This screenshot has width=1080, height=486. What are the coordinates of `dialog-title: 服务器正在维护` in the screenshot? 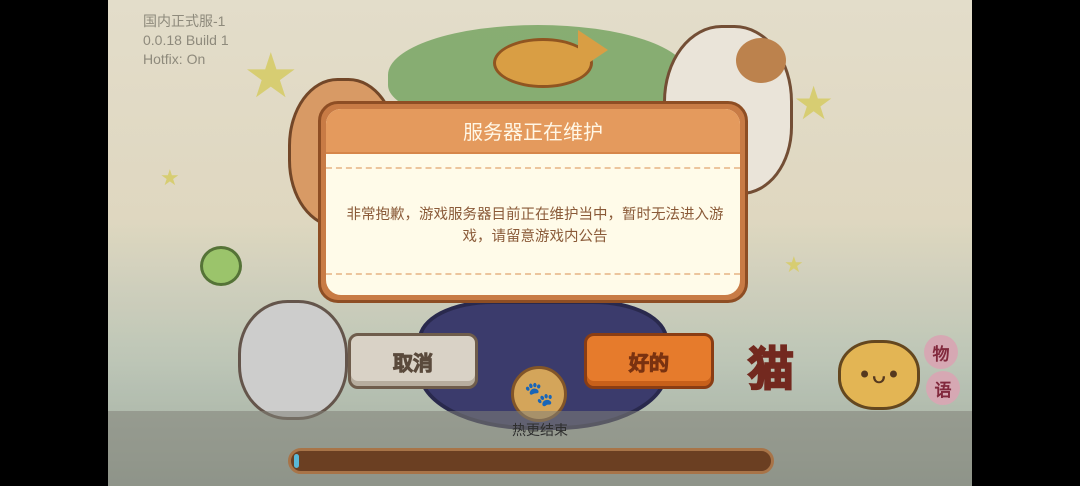 It's located at (533, 131).